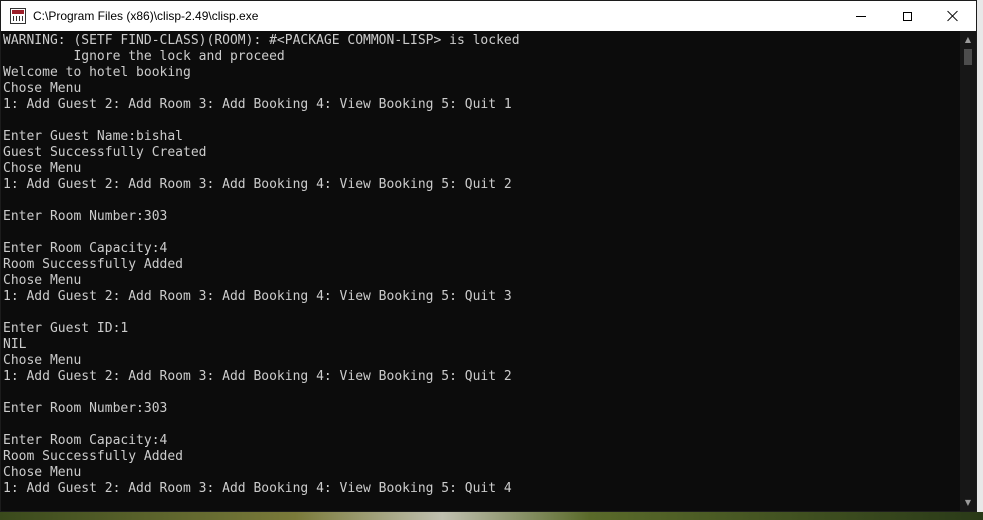 The image size is (983, 520). I want to click on scrollbar-thumb, so click(968, 57).